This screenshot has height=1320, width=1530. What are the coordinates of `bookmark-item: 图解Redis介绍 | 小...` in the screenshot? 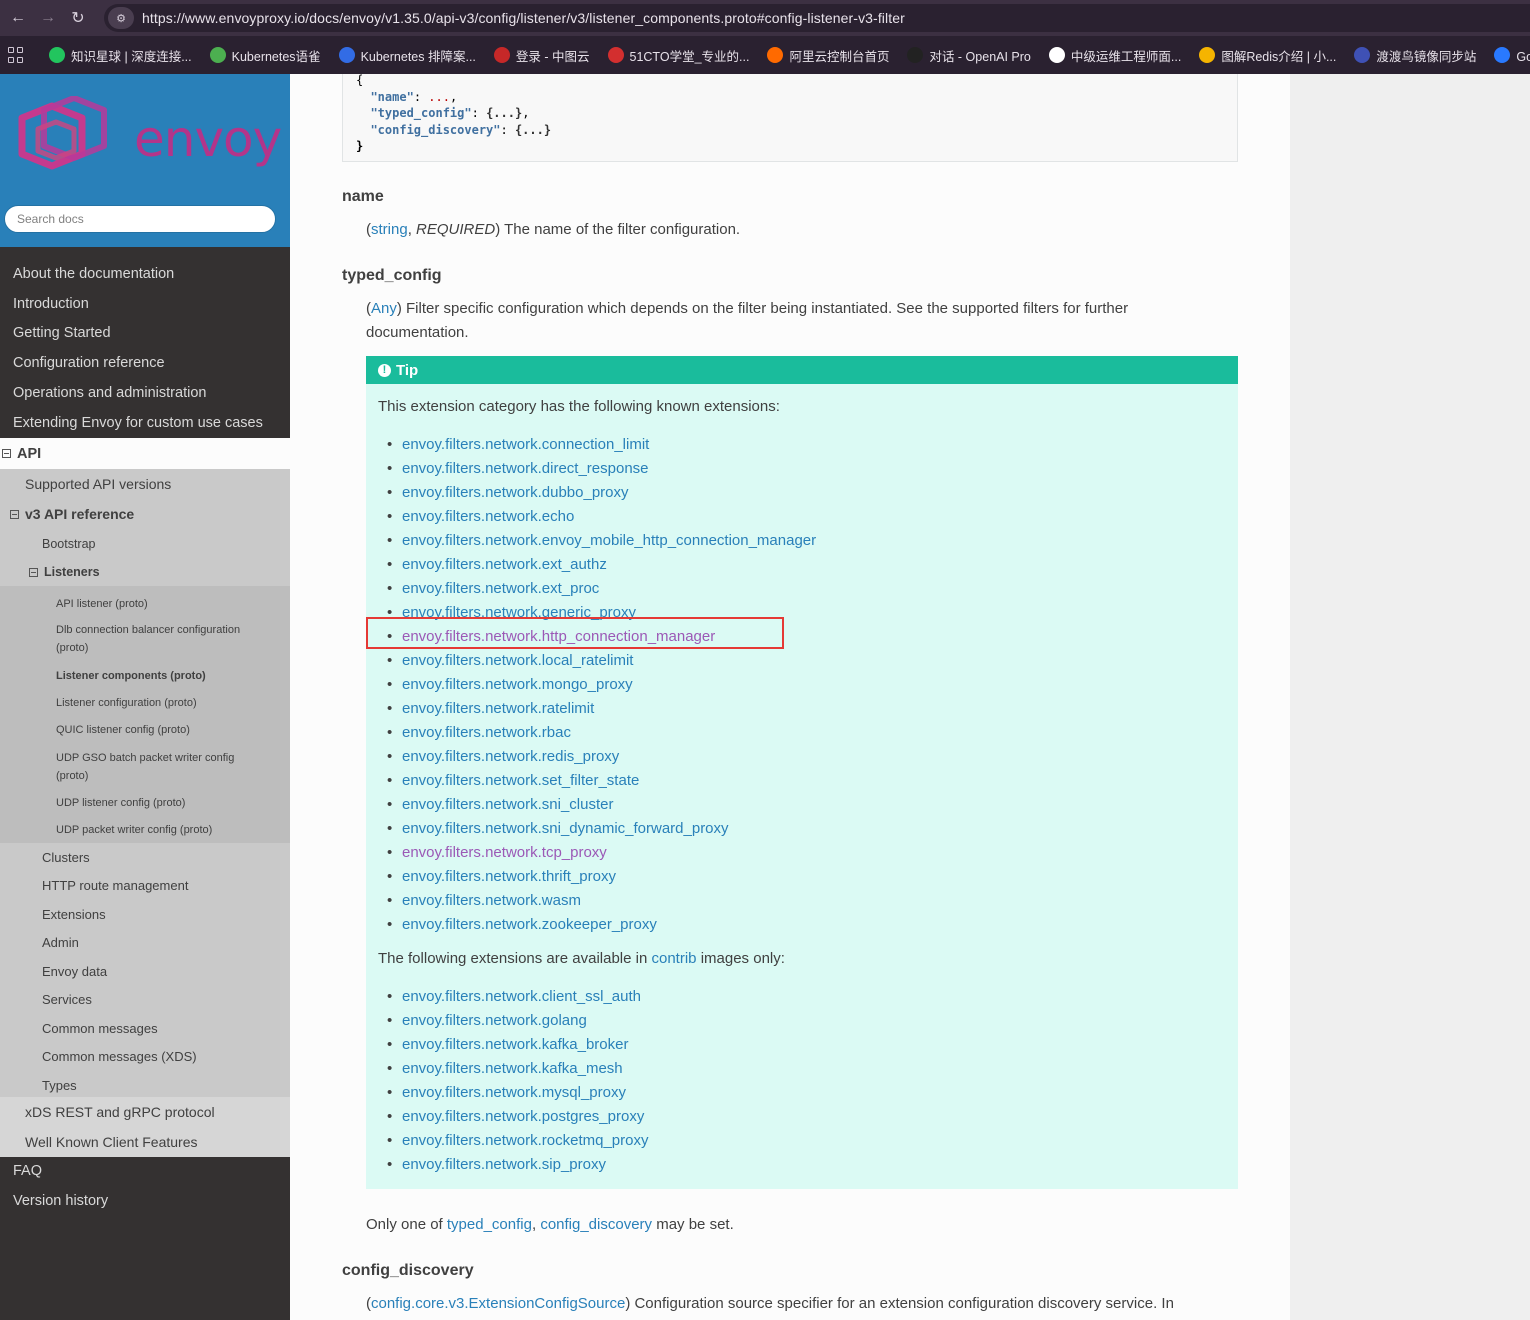 It's located at (1267, 55).